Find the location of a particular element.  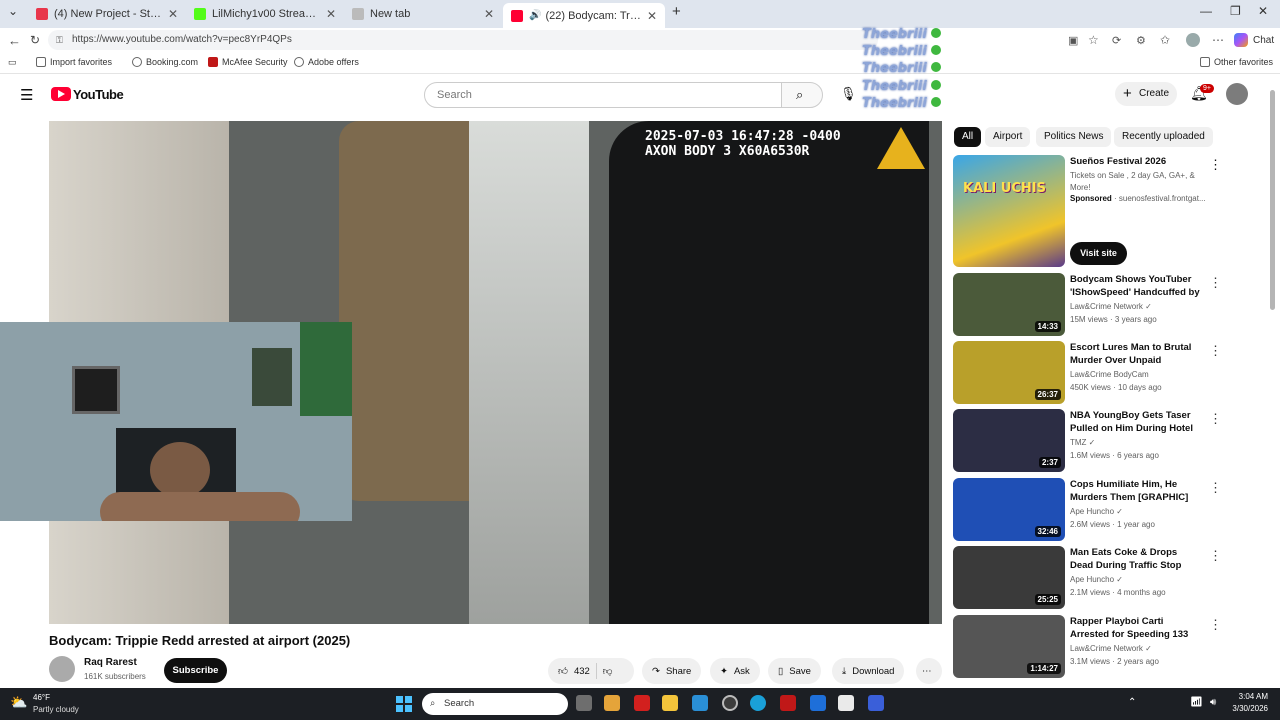

rec-thumbnail: 1:14:27 is located at coordinates (1009, 646).